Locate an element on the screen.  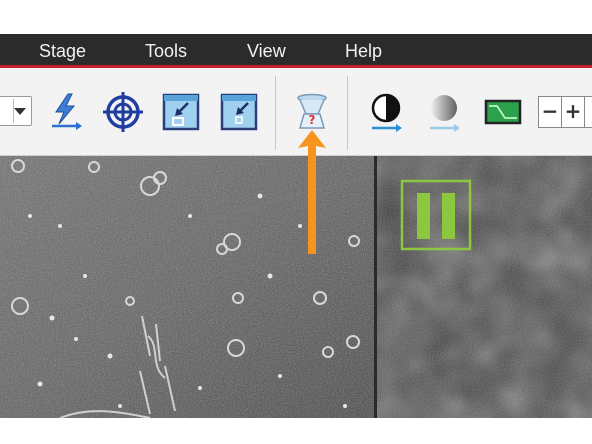
mode-dropdown is located at coordinates (16, 111).